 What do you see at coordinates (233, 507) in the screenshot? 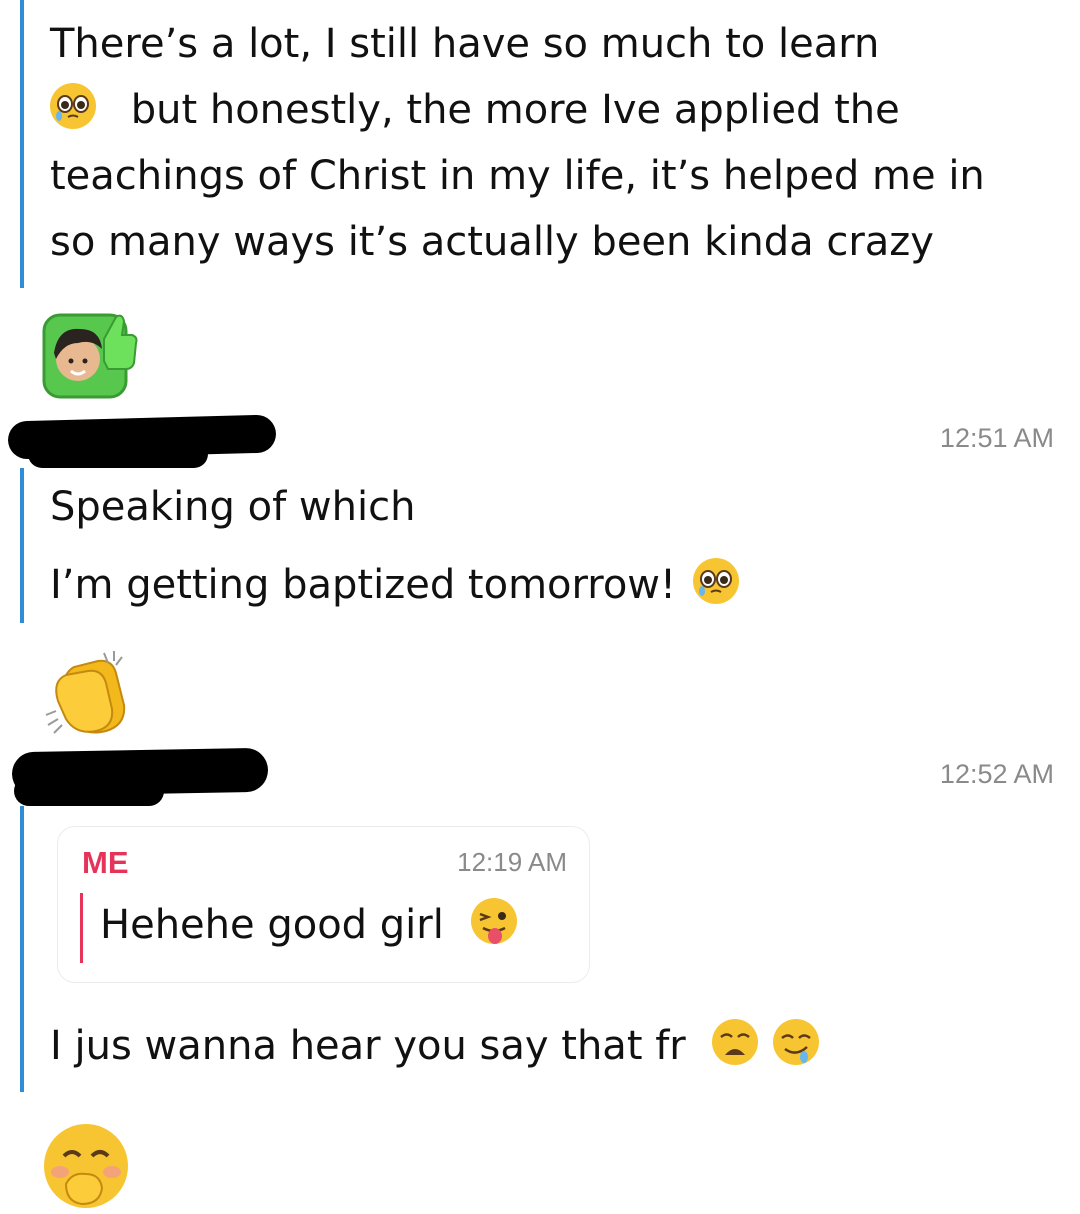
I see `message-line: Speaking of which` at bounding box center [233, 507].